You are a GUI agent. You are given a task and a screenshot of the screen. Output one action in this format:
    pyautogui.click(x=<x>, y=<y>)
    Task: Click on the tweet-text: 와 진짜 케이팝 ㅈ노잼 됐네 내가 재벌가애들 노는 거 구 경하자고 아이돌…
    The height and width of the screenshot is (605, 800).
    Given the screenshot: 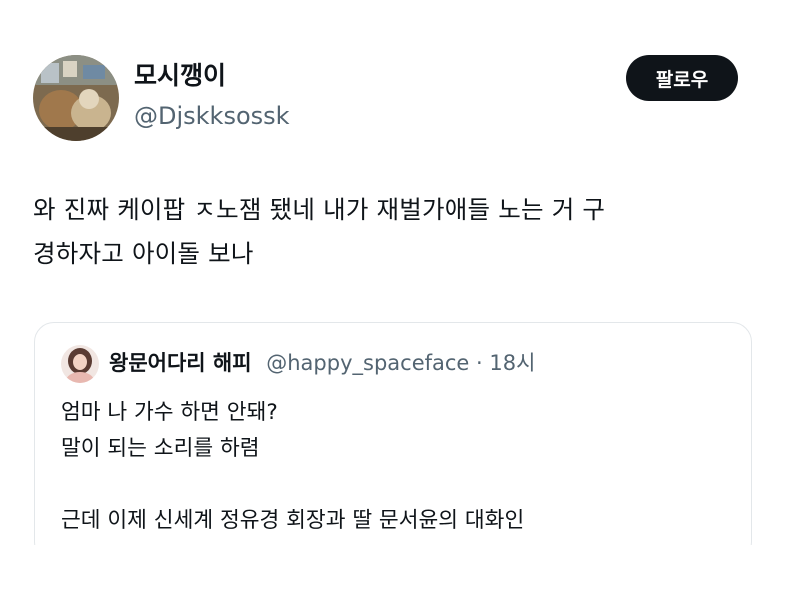 What is the action you would take?
    pyautogui.click(x=393, y=232)
    